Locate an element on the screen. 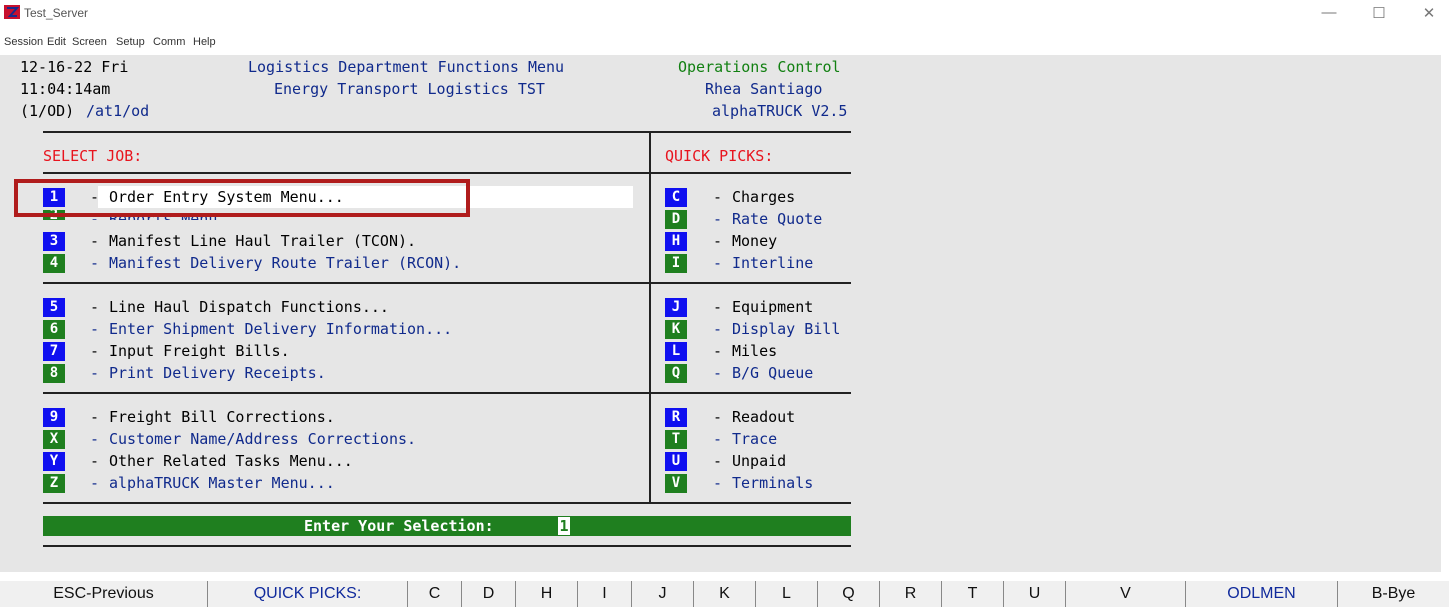 The image size is (1449, 607). menu-edit: Edit is located at coordinates (56, 42).